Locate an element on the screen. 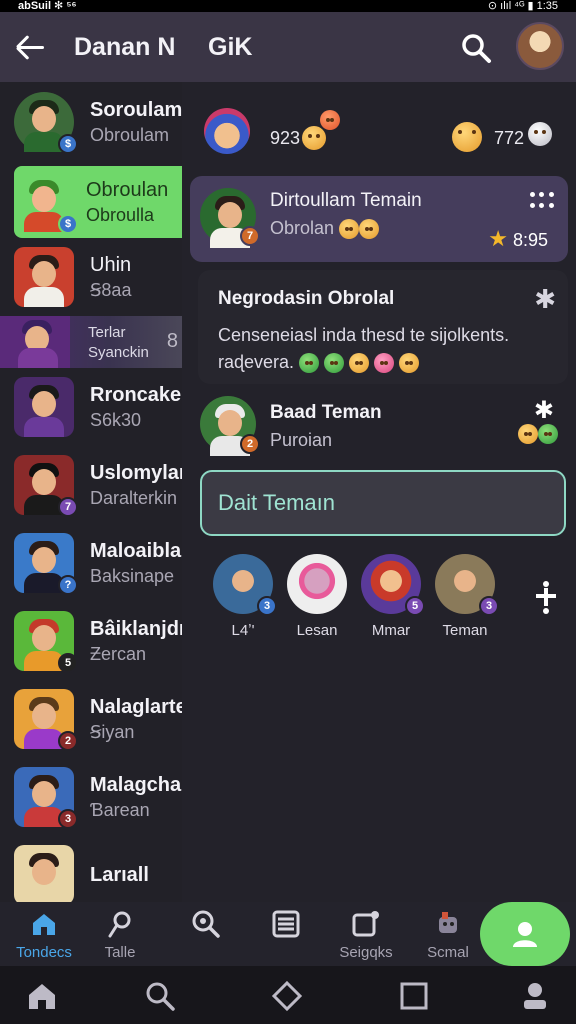  chat-time-text: 8:95 is located at coordinates (530, 240).